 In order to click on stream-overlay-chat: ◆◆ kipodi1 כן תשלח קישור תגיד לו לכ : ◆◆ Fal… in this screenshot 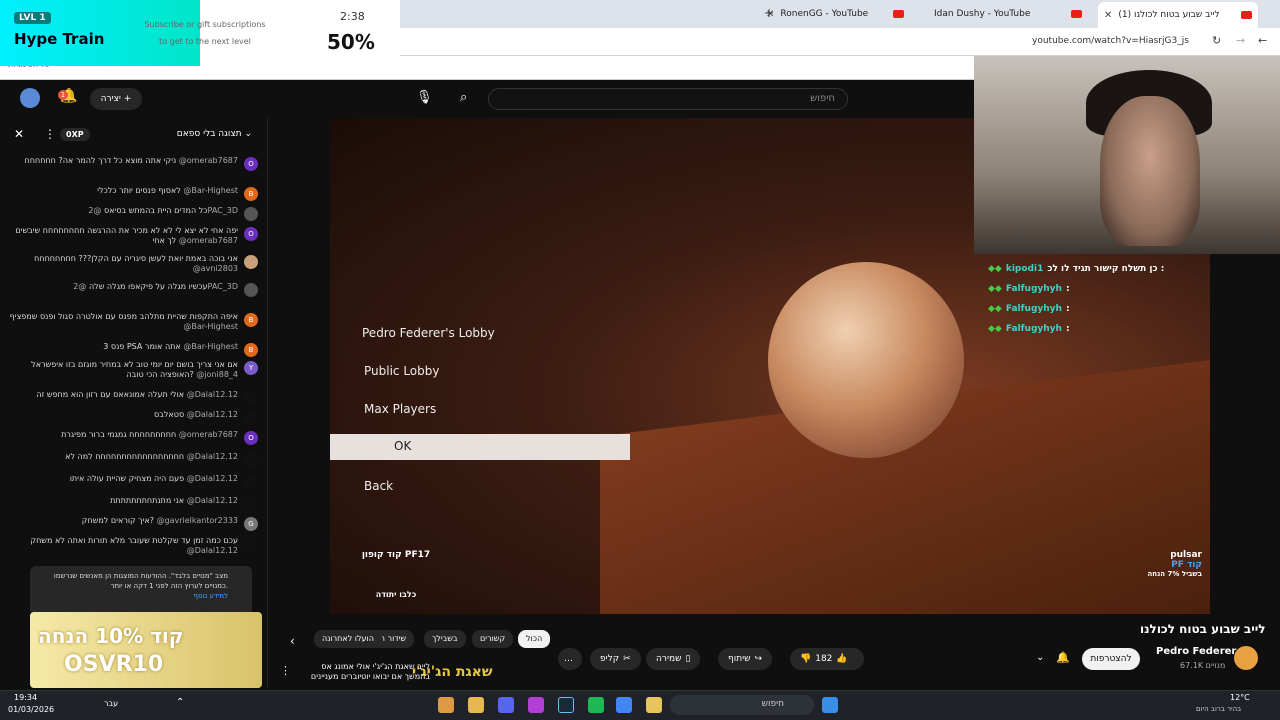, I will do `click(1128, 300)`.